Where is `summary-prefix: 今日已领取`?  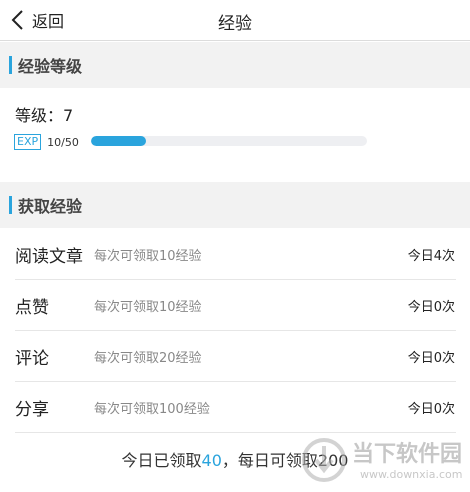 summary-prefix: 今日已领取 is located at coordinates (161, 460).